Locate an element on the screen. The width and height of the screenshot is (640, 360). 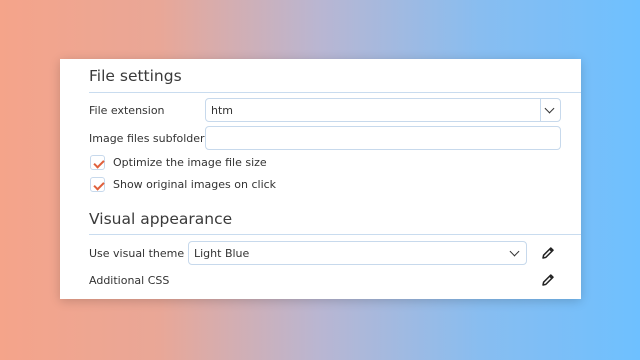
edit-css-pencil-icon is located at coordinates (548, 280).